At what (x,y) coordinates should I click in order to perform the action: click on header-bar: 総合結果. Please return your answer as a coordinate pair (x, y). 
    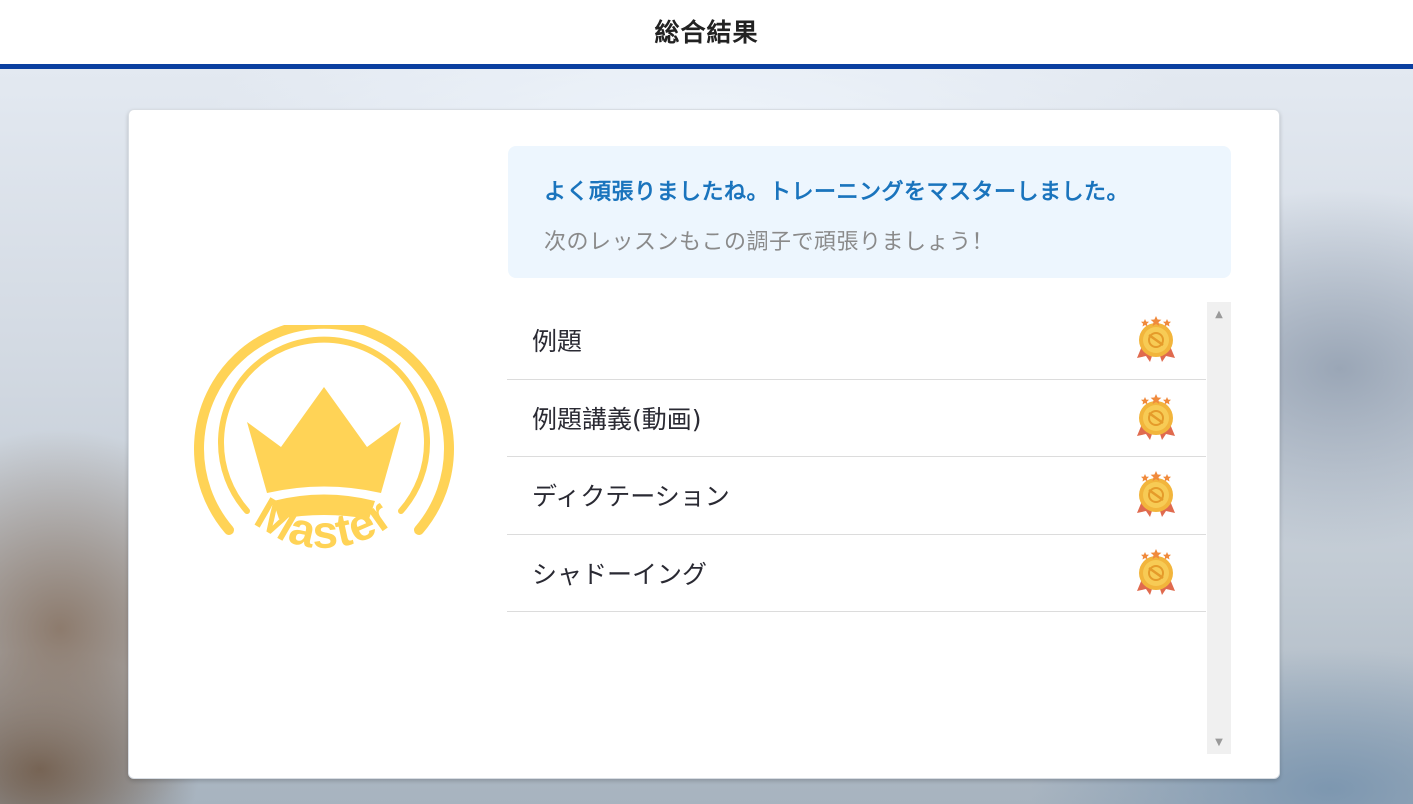
    Looking at the image, I should click on (706, 34).